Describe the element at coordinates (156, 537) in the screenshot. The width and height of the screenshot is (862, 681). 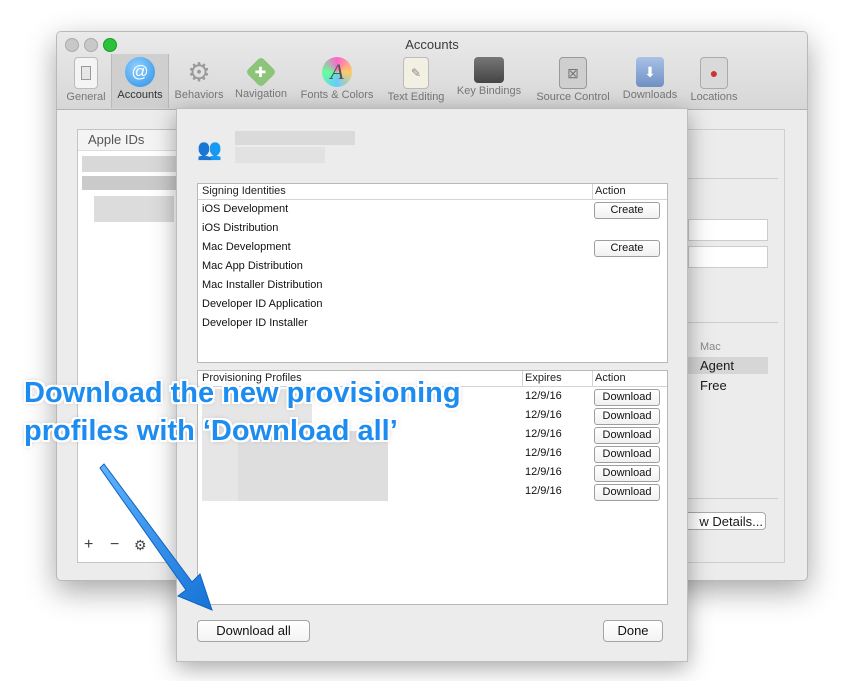
I see `annotation-arrow` at that location.